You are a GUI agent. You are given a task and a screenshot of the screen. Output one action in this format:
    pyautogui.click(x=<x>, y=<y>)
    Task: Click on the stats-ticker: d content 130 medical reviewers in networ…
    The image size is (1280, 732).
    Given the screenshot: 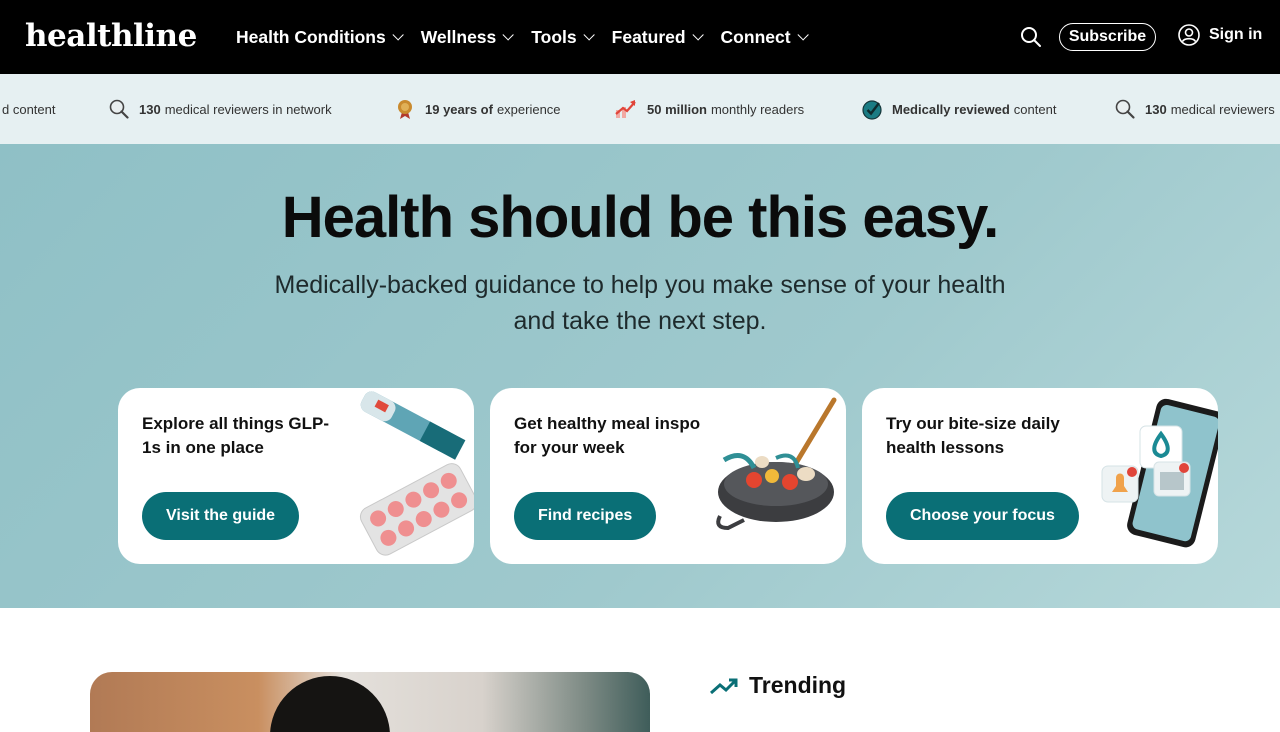 What is the action you would take?
    pyautogui.click(x=640, y=109)
    